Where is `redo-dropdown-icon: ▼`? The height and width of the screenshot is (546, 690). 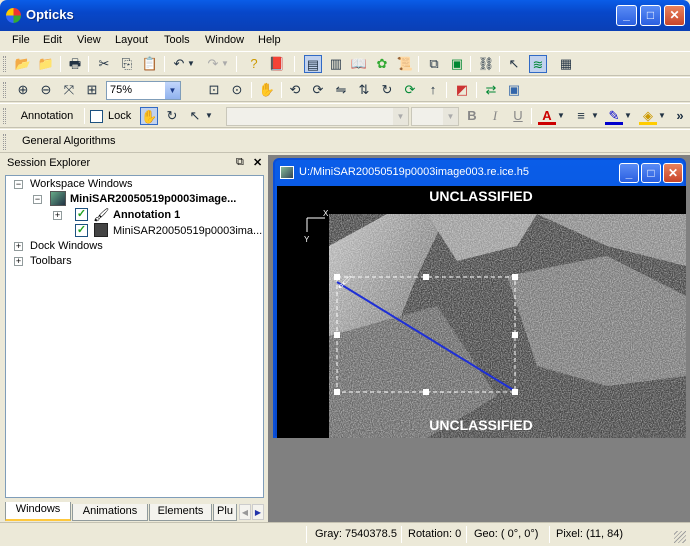 redo-dropdown-icon: ▼ is located at coordinates (225, 64).